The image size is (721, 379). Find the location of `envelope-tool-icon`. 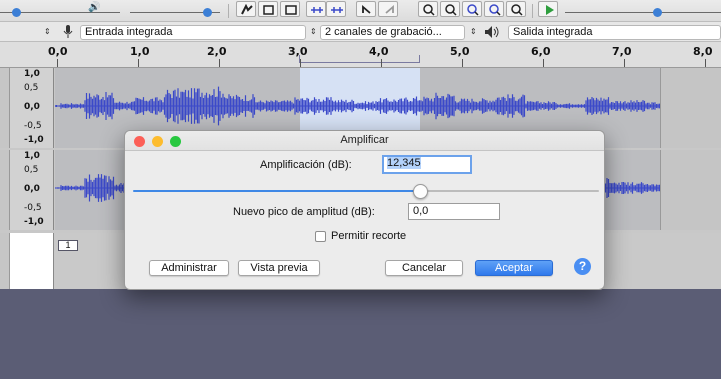

envelope-tool-icon is located at coordinates (268, 9).